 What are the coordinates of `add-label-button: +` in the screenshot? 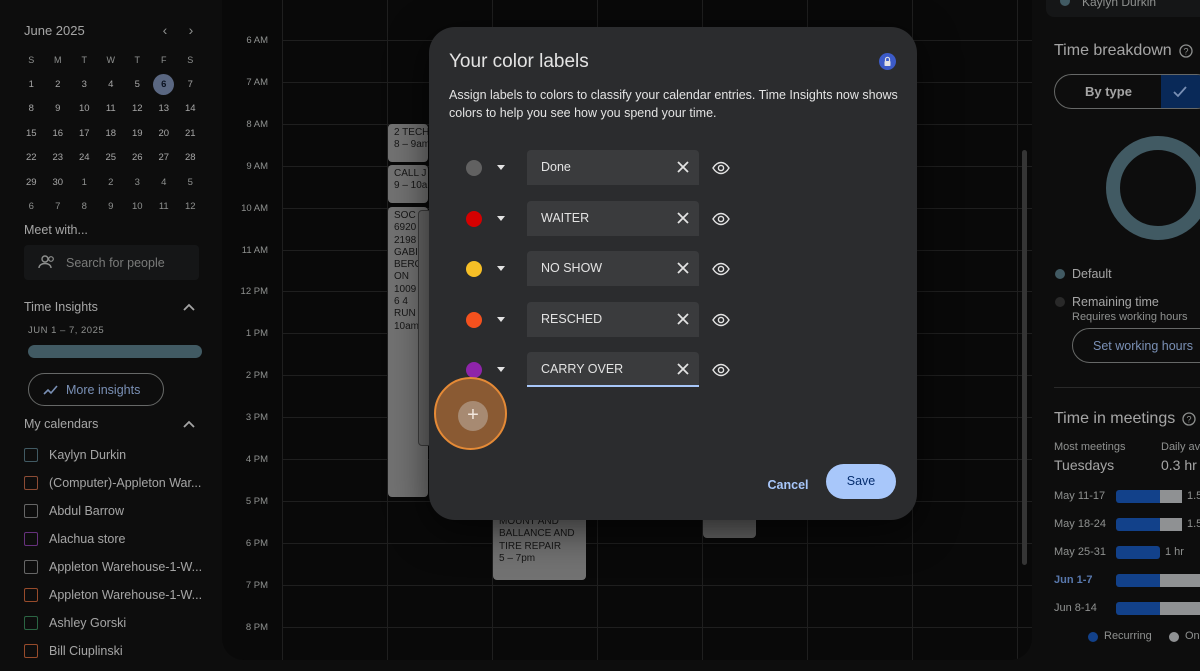 It's located at (470, 413).